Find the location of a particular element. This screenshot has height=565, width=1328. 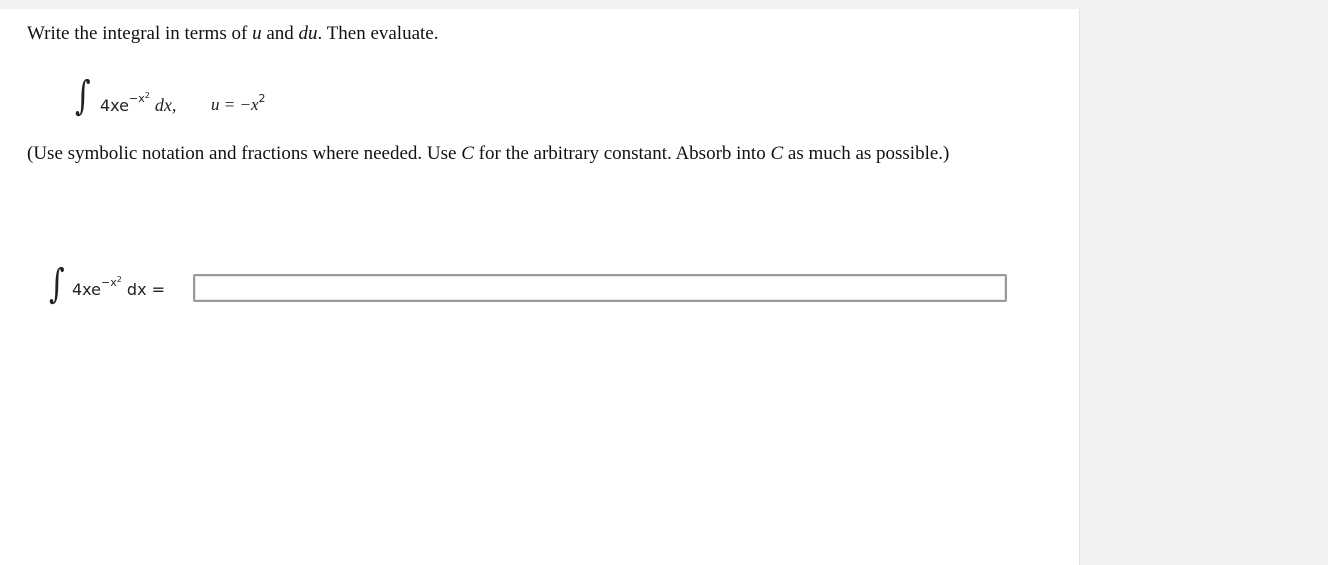

substitution-text: u = −x is located at coordinates (235, 104).